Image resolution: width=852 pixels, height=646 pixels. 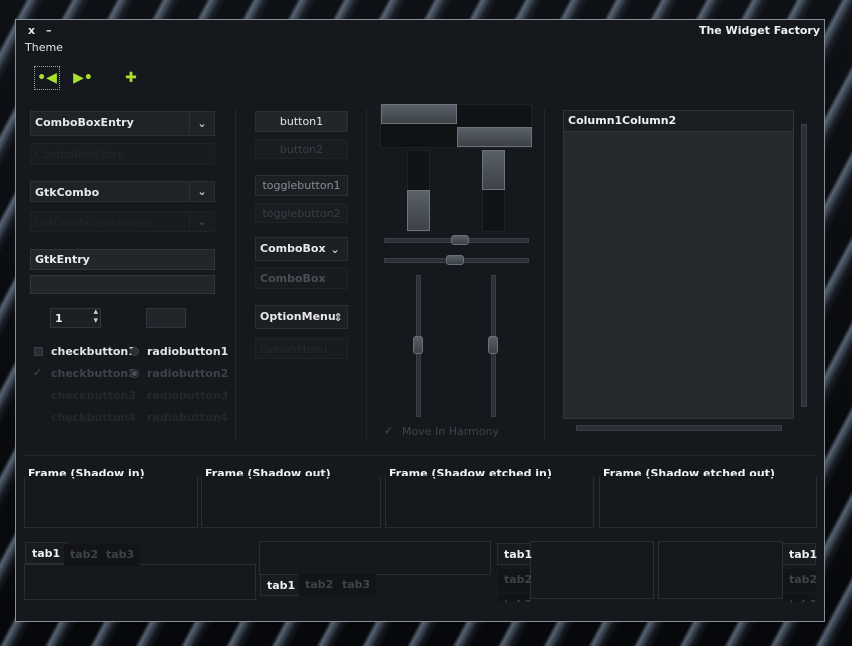 What do you see at coordinates (188, 417) in the screenshot?
I see `radiobutton4-label: radiobutton4` at bounding box center [188, 417].